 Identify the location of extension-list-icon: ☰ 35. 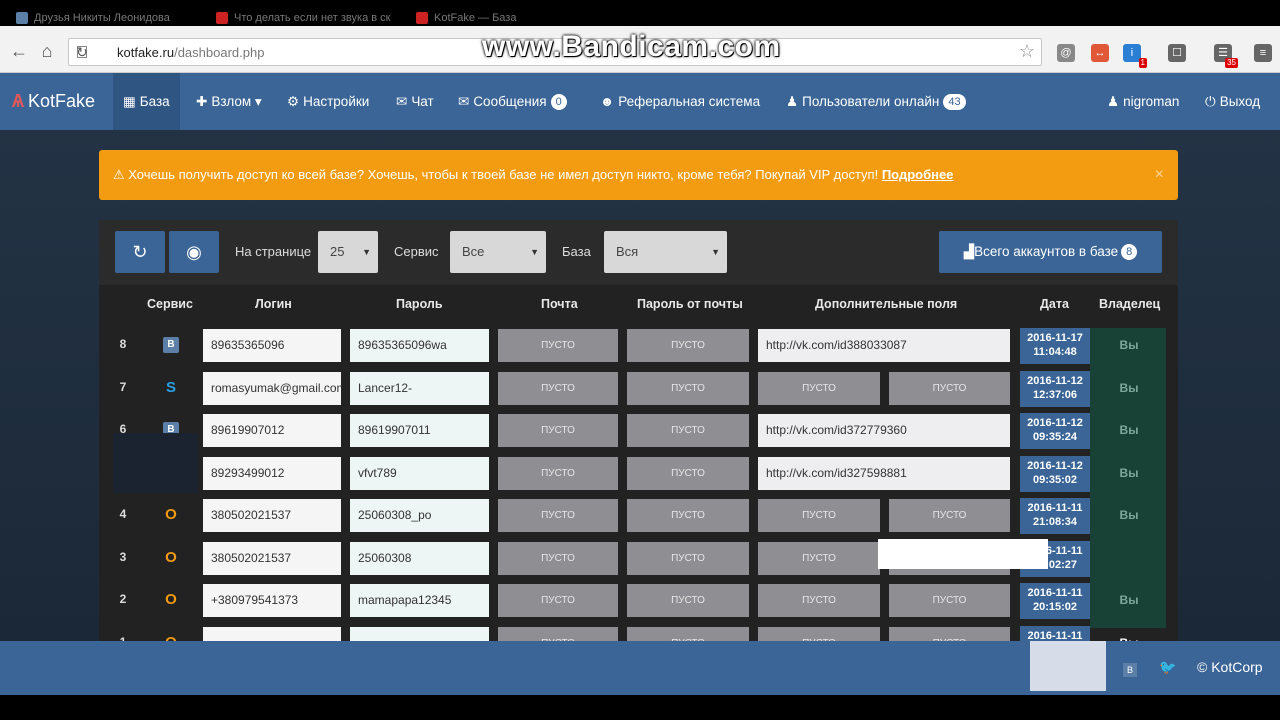
(1226, 56).